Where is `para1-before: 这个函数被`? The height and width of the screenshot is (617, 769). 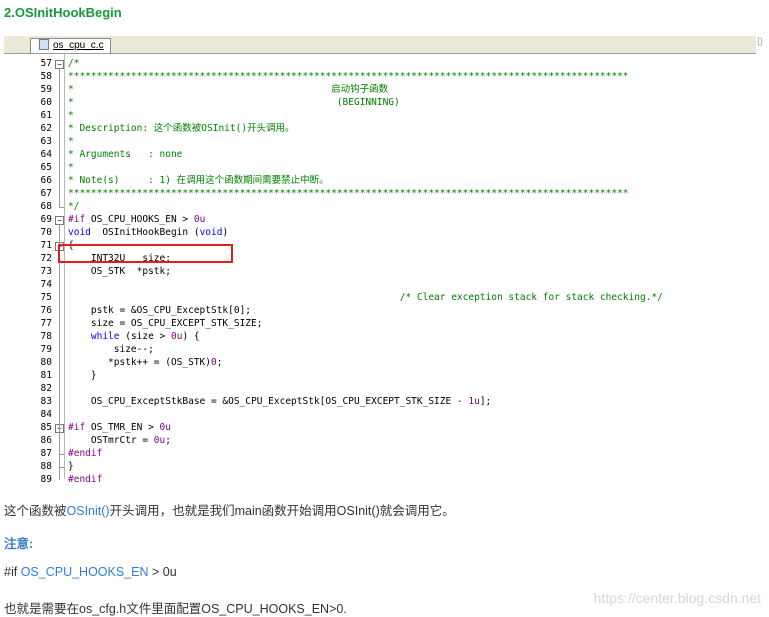
para1-before: 这个函数被 is located at coordinates (35, 511).